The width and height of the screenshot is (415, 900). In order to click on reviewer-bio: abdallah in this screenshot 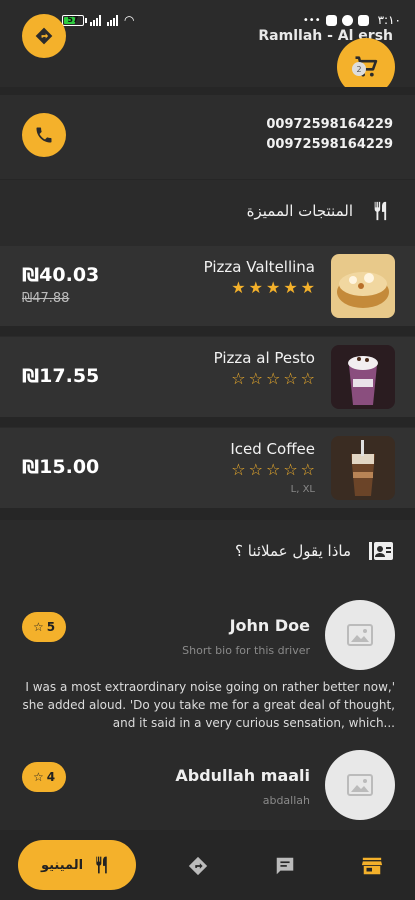, I will do `click(286, 800)`.